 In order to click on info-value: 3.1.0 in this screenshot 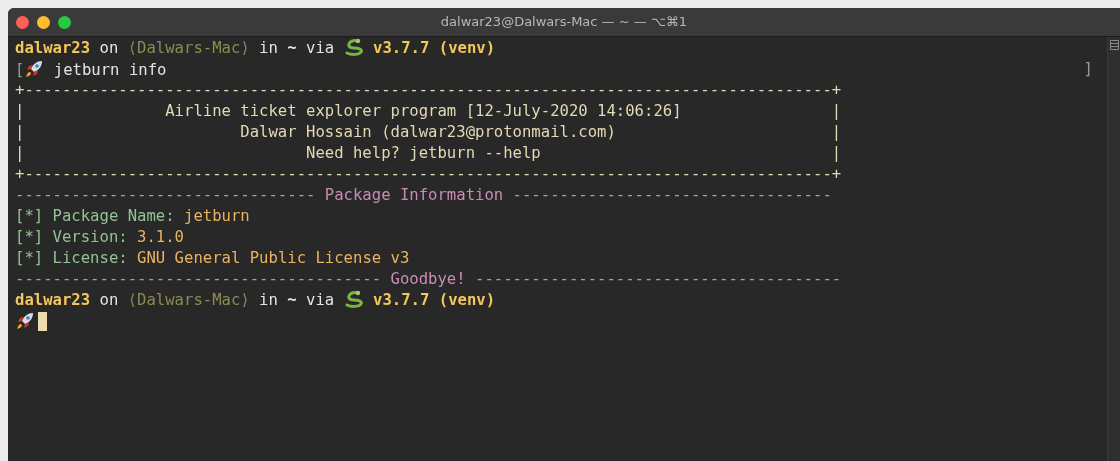, I will do `click(160, 237)`.